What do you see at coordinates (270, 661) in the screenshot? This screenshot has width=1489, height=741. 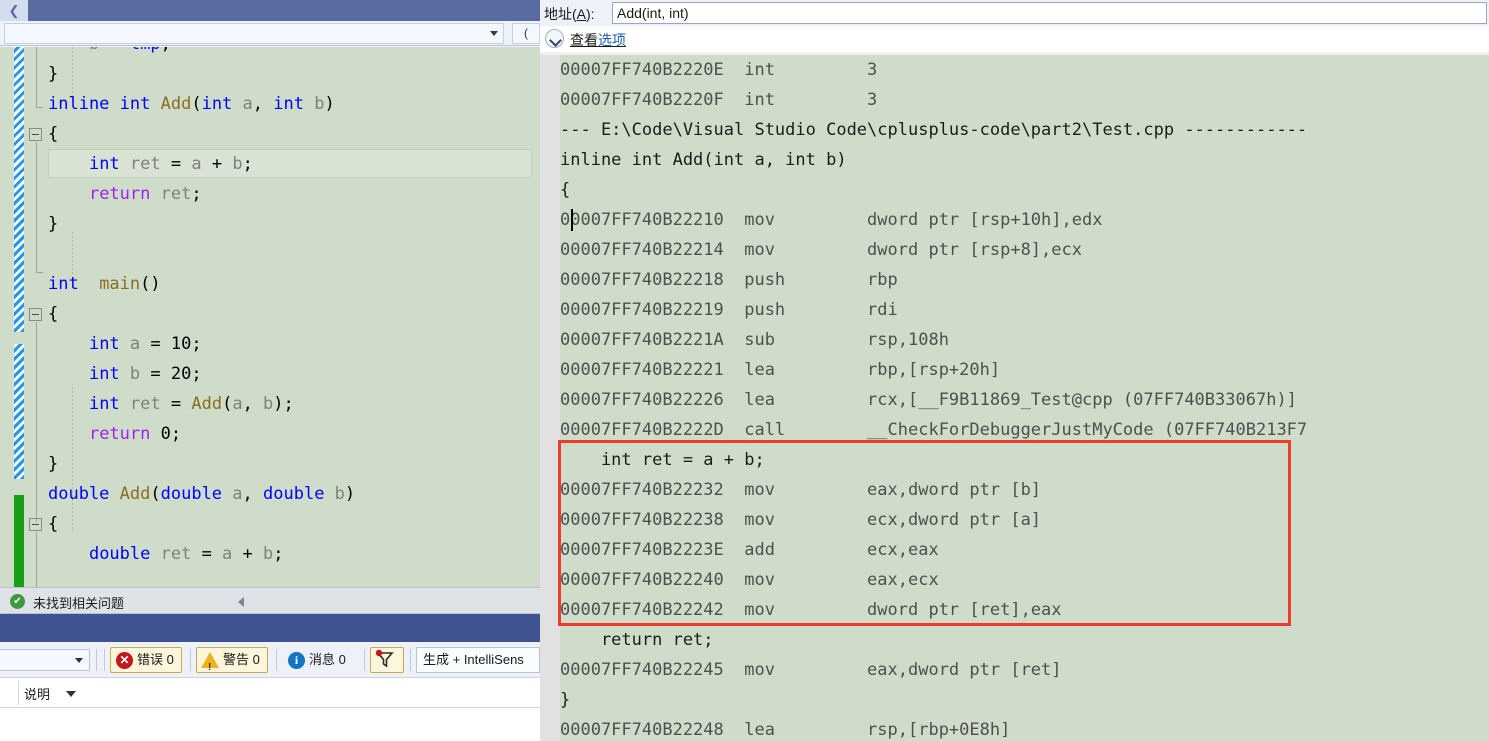 I see `error-list-toolbar: ✕ 错误 0 警告 0 i 消息 0 生成 + IntelliS` at bounding box center [270, 661].